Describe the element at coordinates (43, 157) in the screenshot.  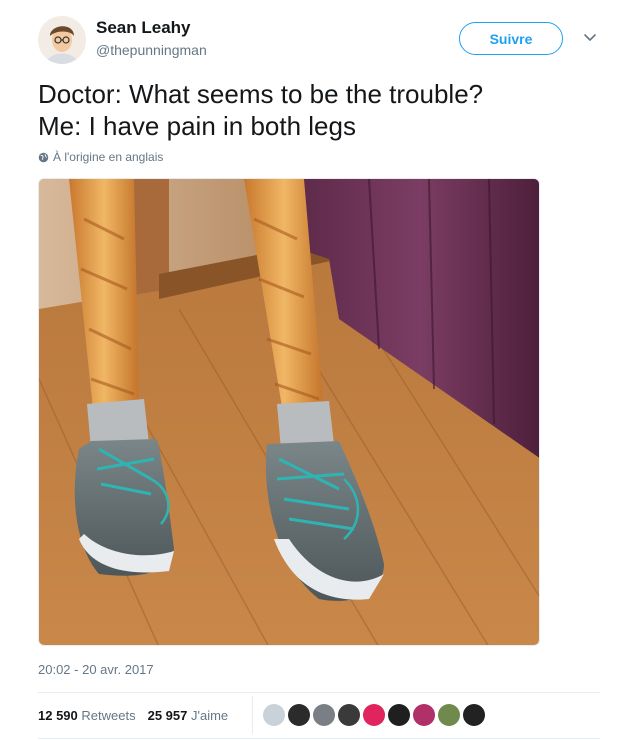
I see `globe-icon` at that location.